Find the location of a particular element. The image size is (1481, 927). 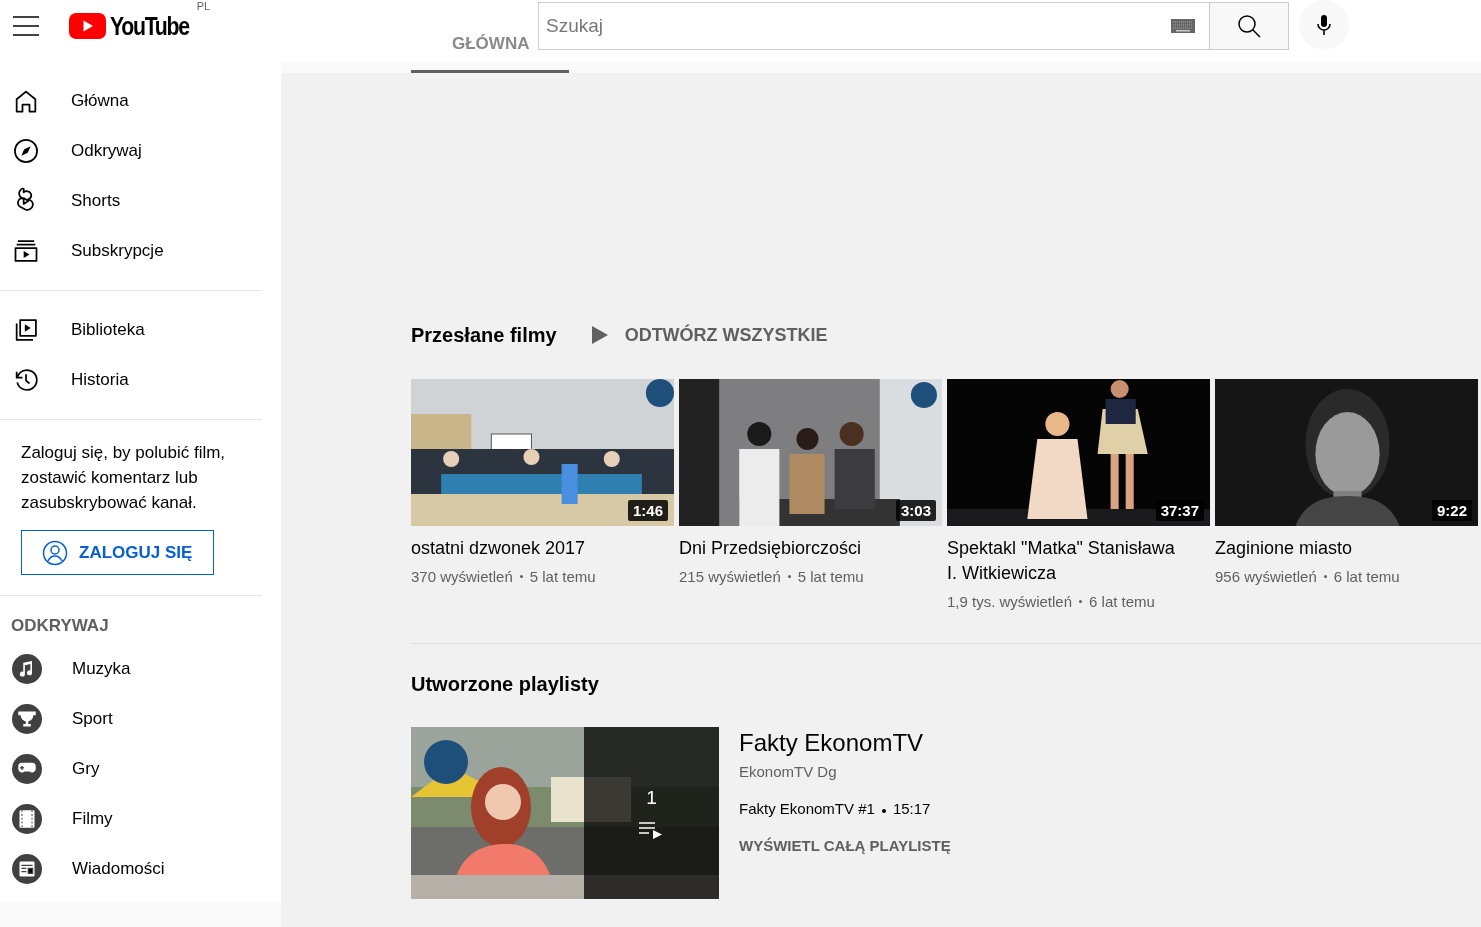

signin-prompt: Zaloguj się, by polubić film, zostawić komentarz lub zasubskrybować kanał. is located at coordinates (124, 478).